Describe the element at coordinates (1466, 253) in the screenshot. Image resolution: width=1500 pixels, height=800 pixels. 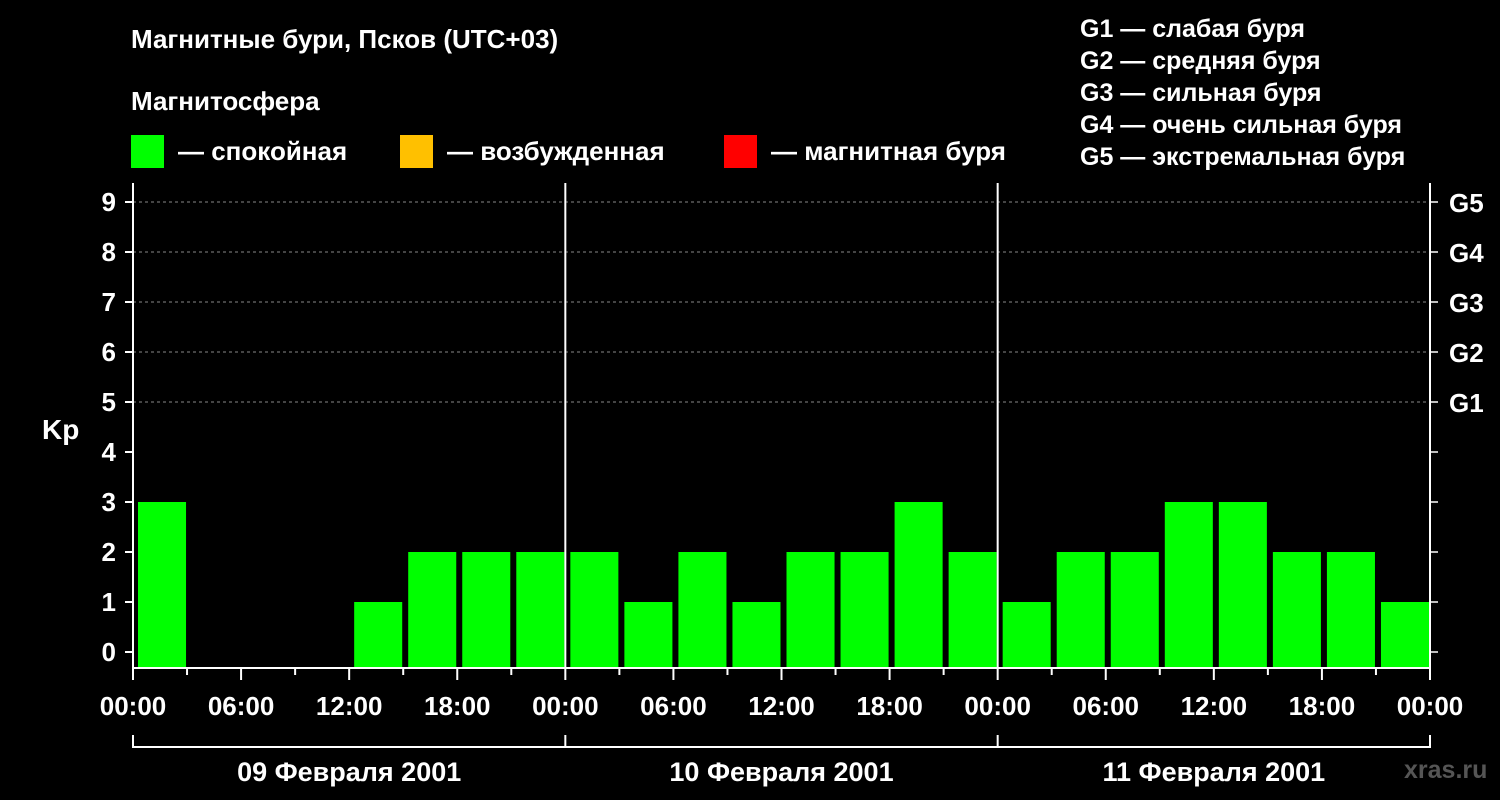
I see `g-level-label: G4` at that location.